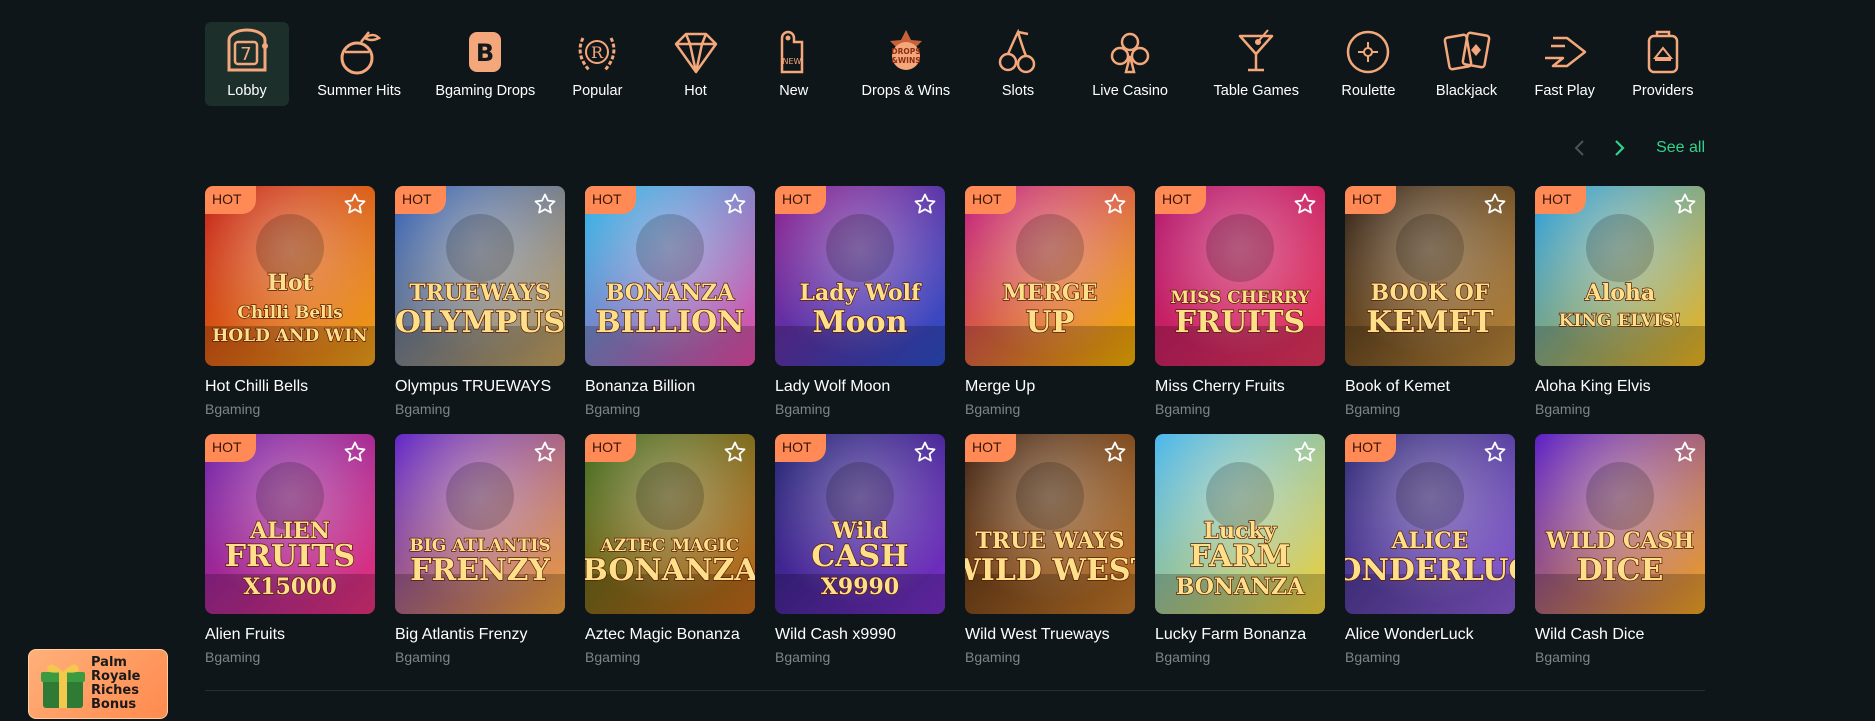 The image size is (1875, 721). I want to click on promo-bonus-widget: Palm Royale Riches Bonus, so click(98, 684).